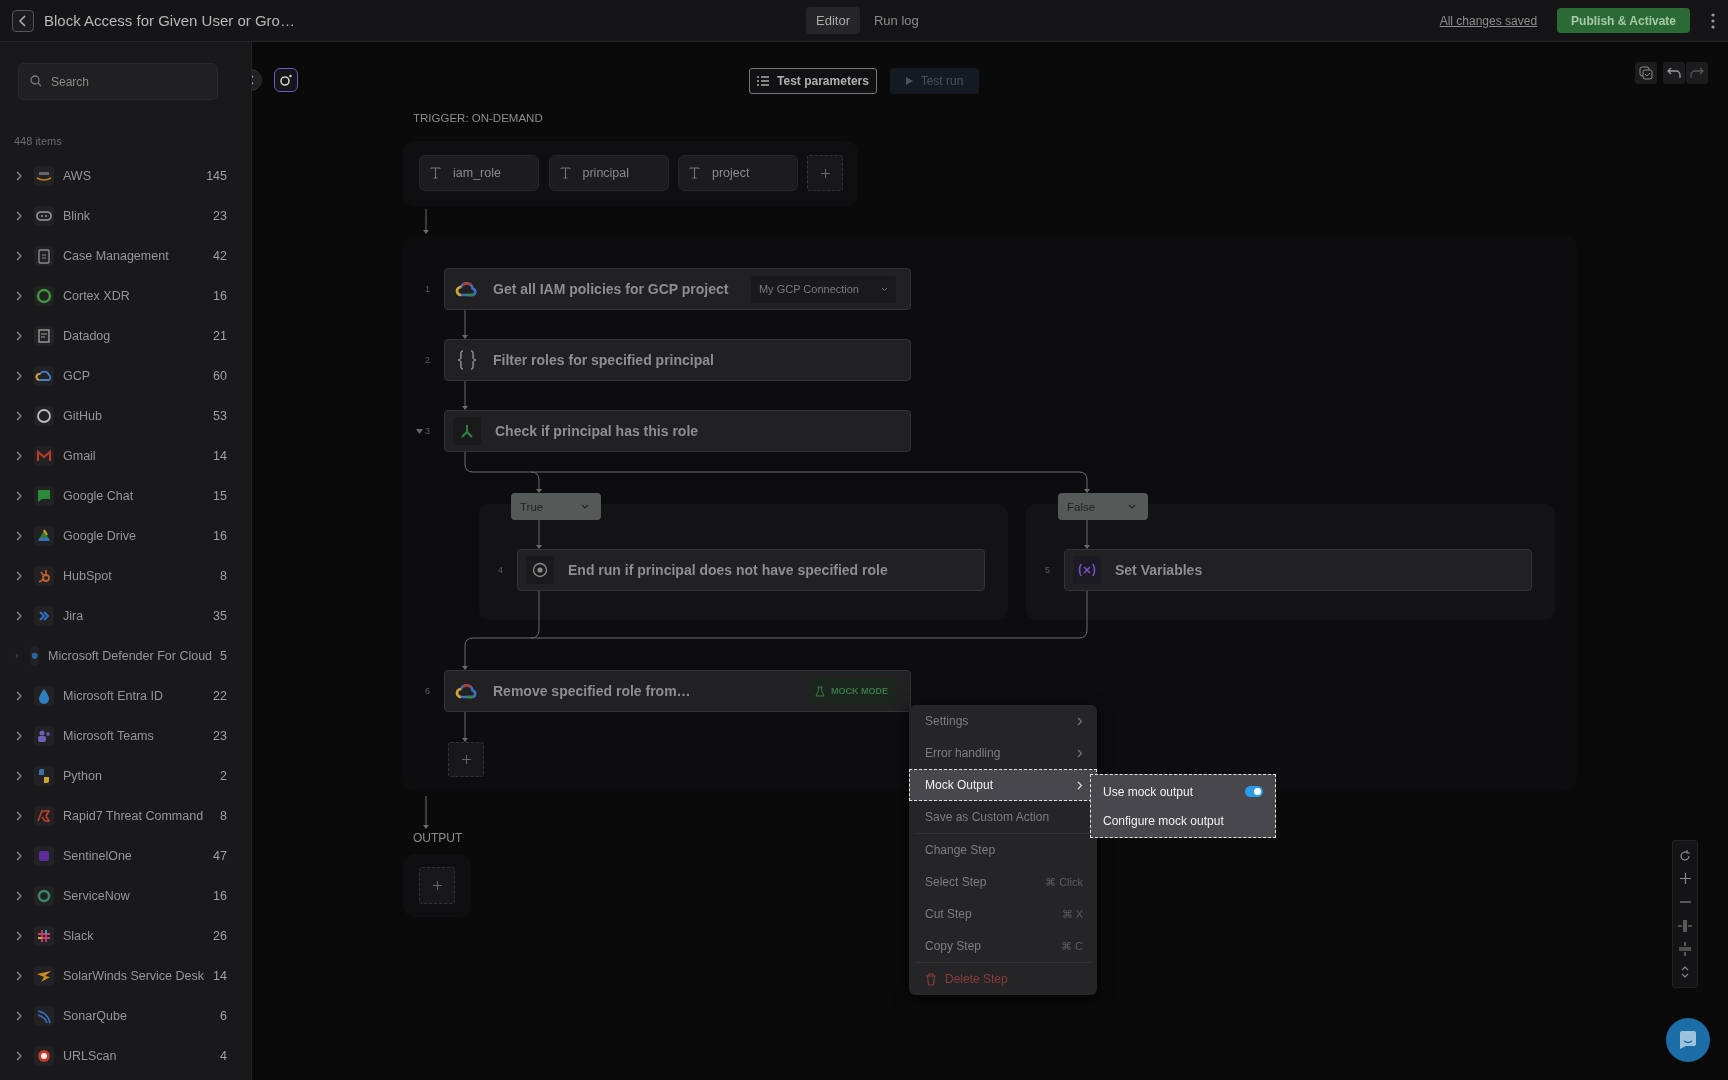  Describe the element at coordinates (427, 431) in the screenshot. I see `step-number: 3` at that location.